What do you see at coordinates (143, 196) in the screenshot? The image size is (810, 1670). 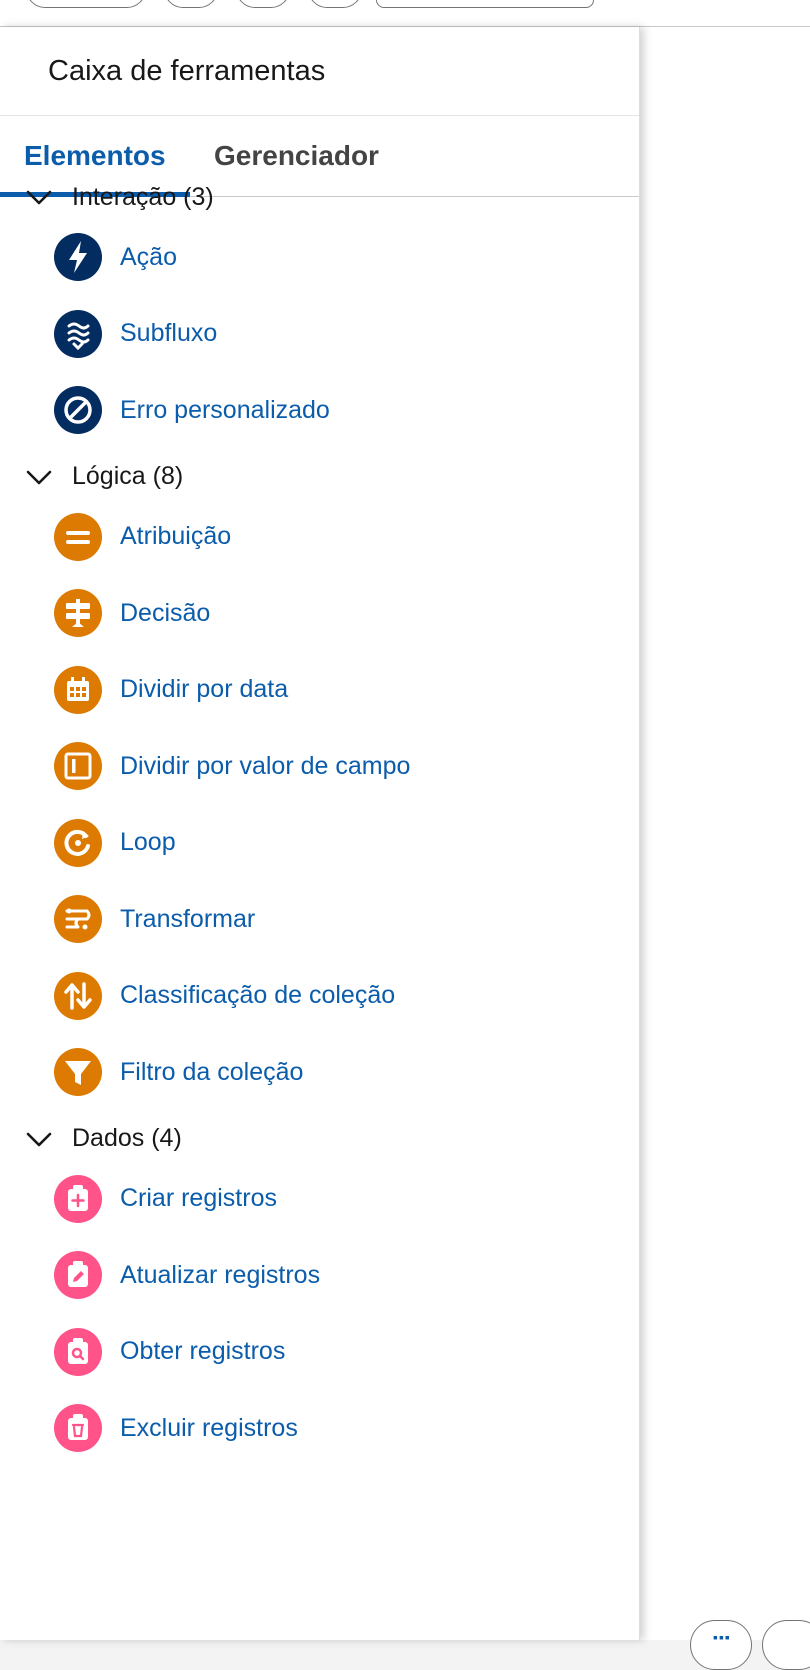 I see `section-label: Interação (3)` at bounding box center [143, 196].